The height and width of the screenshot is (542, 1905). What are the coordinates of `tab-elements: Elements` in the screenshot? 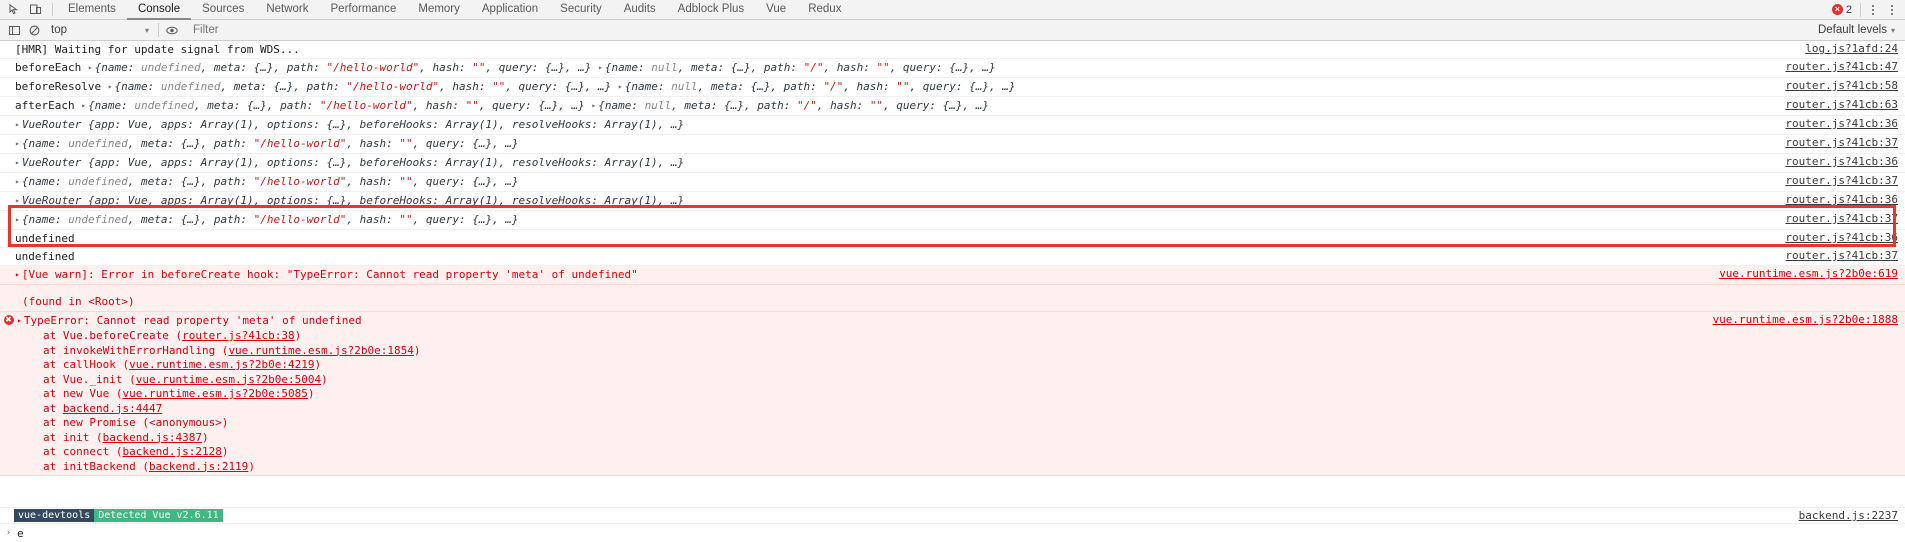 It's located at (92, 10).